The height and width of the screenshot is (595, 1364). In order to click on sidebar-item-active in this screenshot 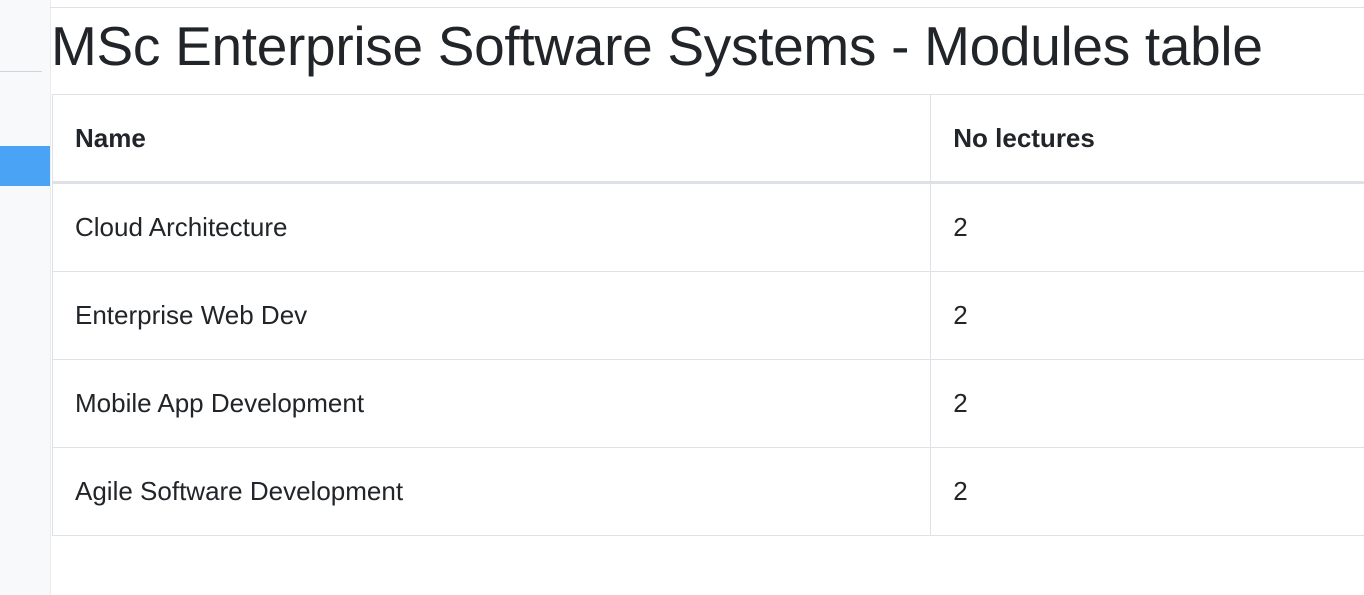, I will do `click(25, 166)`.